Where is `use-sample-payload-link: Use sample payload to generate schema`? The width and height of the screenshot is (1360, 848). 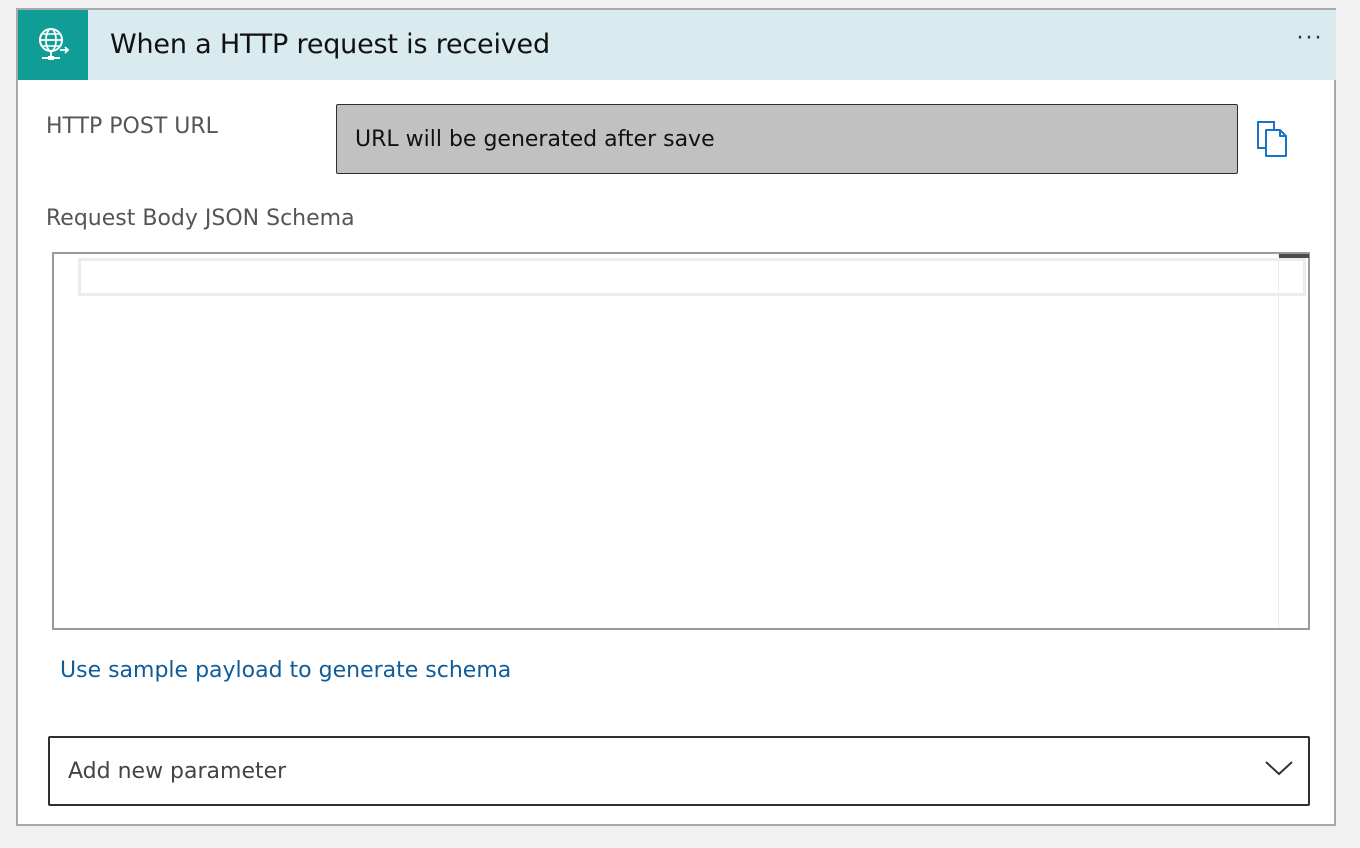
use-sample-payload-link: Use sample payload to generate schema is located at coordinates (285, 671).